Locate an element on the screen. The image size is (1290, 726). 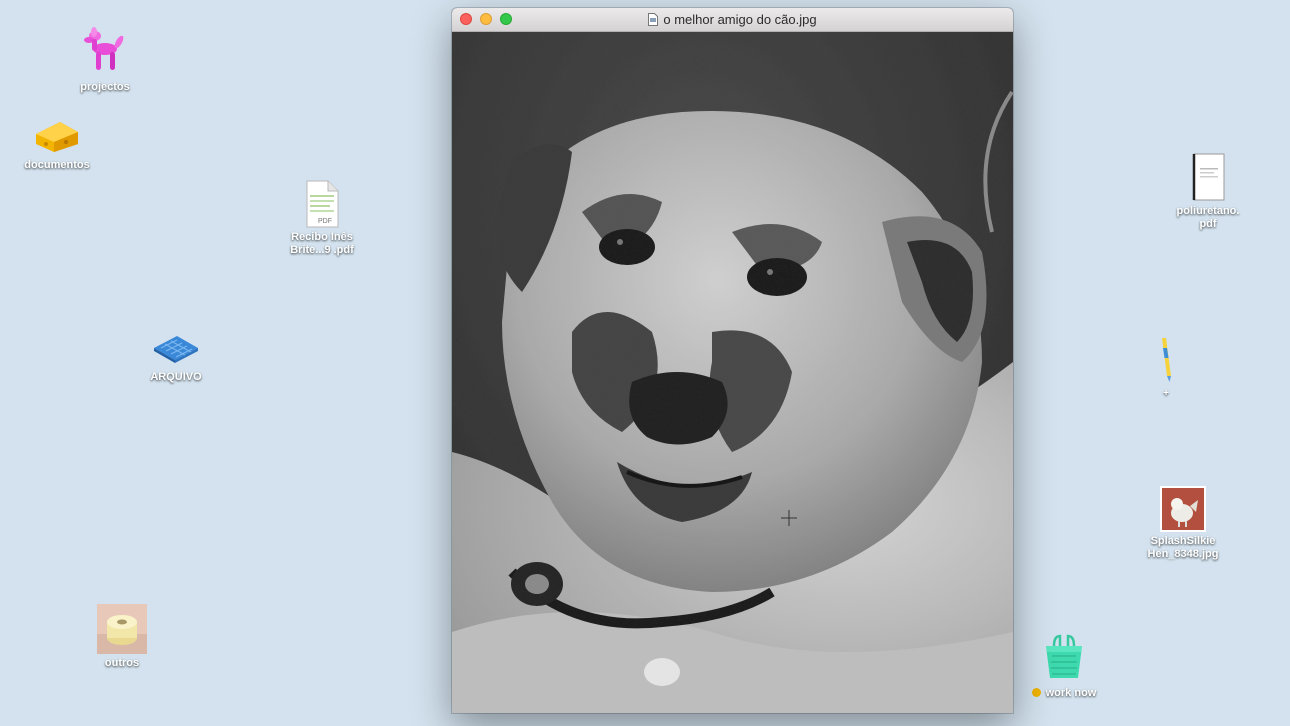
tag-dot is located at coordinates (1036, 692).